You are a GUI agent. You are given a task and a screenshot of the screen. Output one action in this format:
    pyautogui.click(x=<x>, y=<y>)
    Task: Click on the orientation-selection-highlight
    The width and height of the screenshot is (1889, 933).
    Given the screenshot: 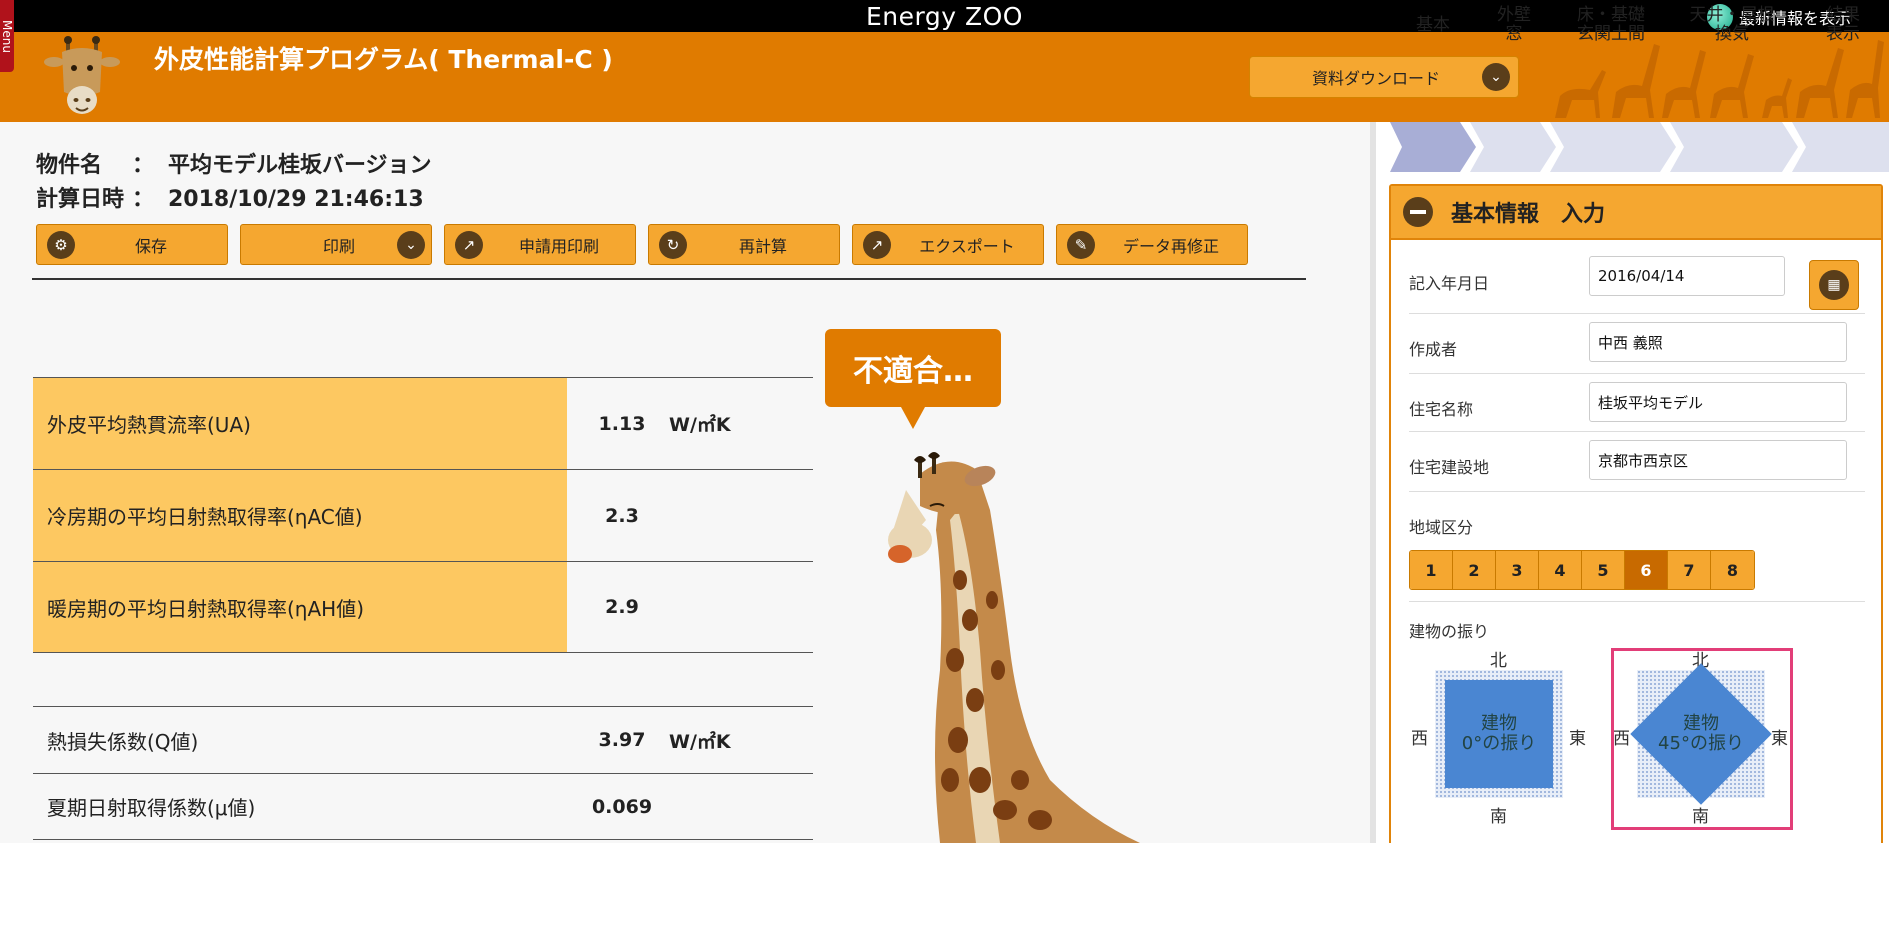 What is the action you would take?
    pyautogui.click(x=1702, y=739)
    